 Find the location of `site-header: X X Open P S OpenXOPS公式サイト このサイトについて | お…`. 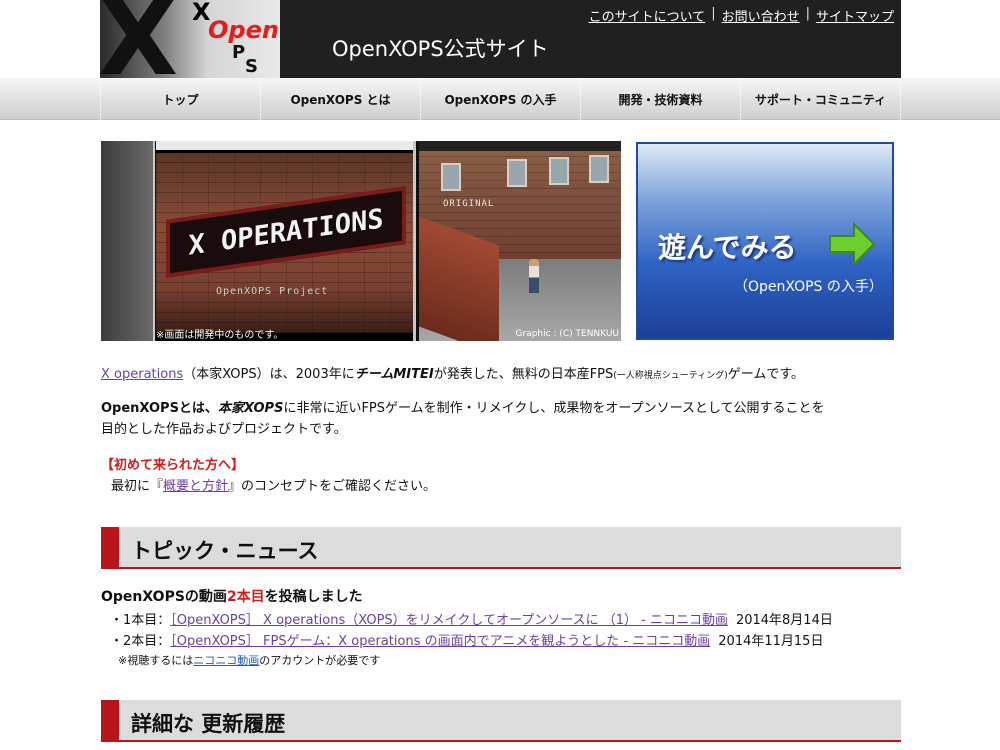

site-header: X X Open P S OpenXOPS公式サイト このサイトについて | お… is located at coordinates (500, 39).